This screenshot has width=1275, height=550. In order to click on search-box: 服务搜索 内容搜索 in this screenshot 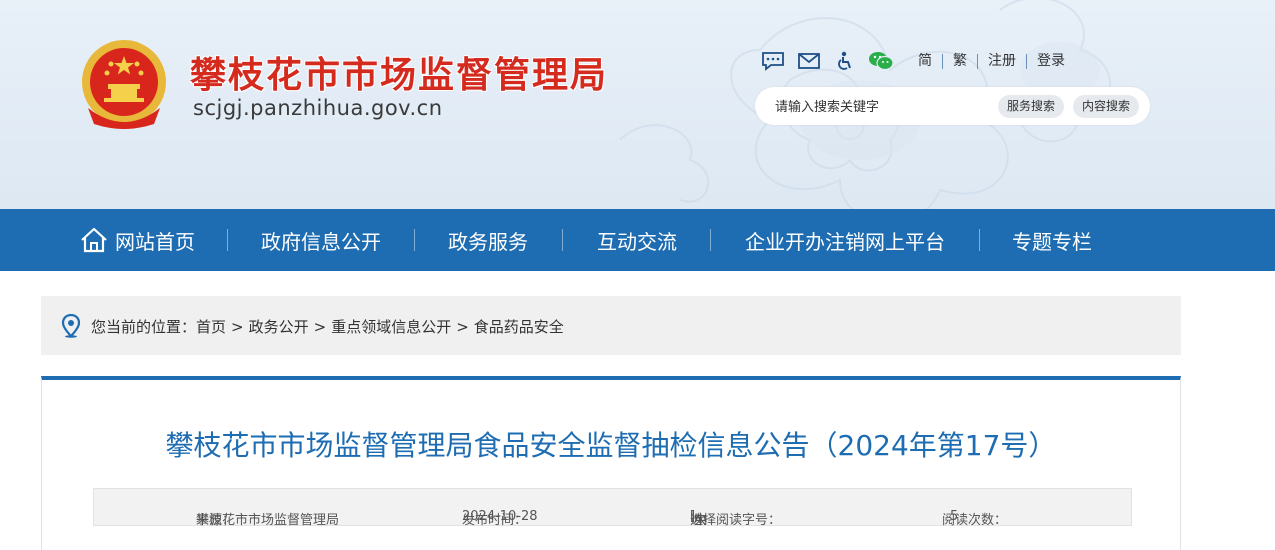, I will do `click(952, 106)`.